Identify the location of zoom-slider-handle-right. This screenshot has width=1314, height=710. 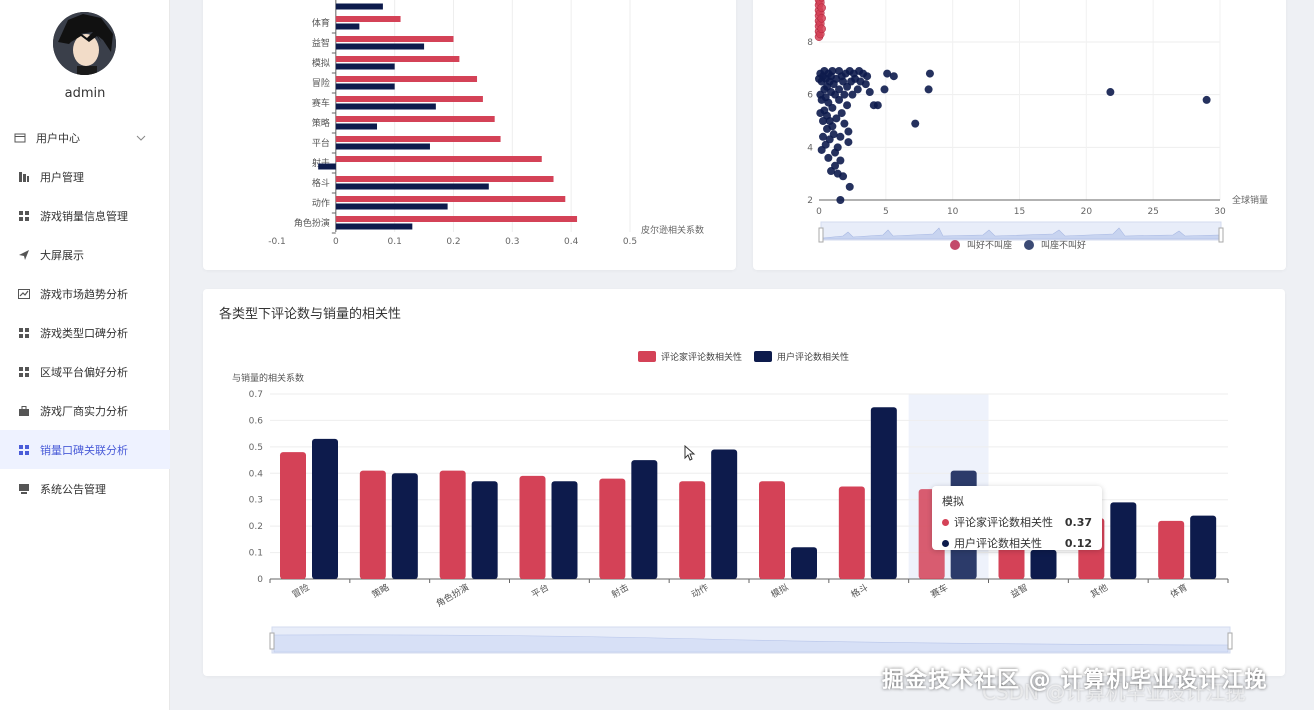
(1221, 235).